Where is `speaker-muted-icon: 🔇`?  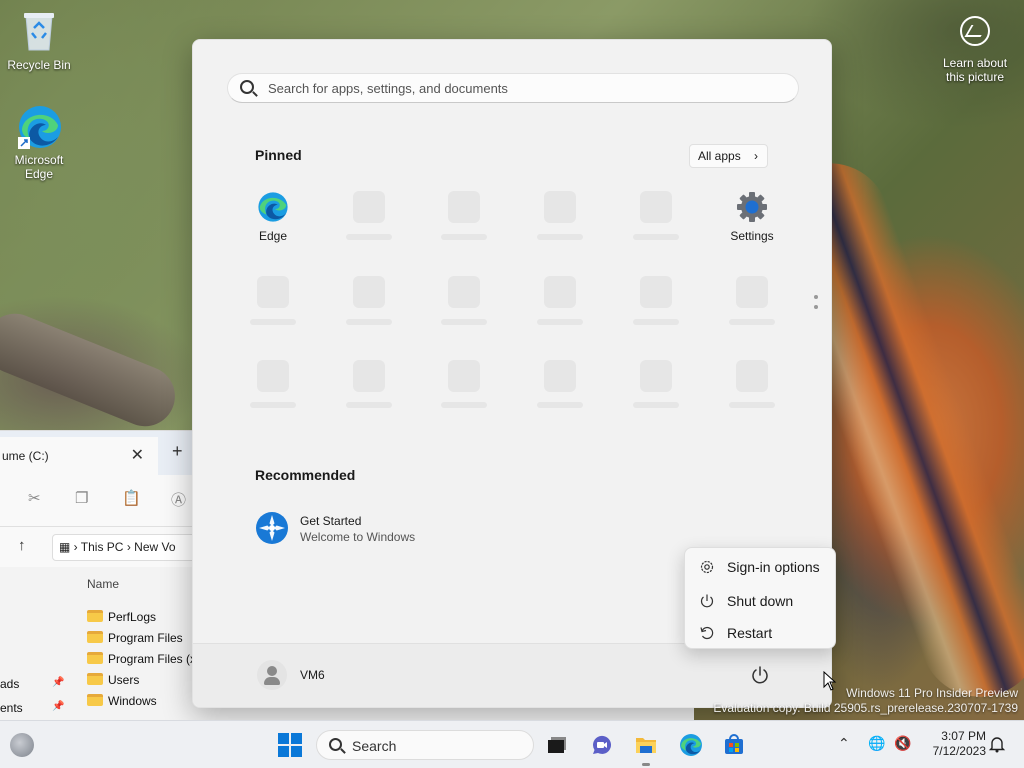
speaker-muted-icon: 🔇 is located at coordinates (902, 743).